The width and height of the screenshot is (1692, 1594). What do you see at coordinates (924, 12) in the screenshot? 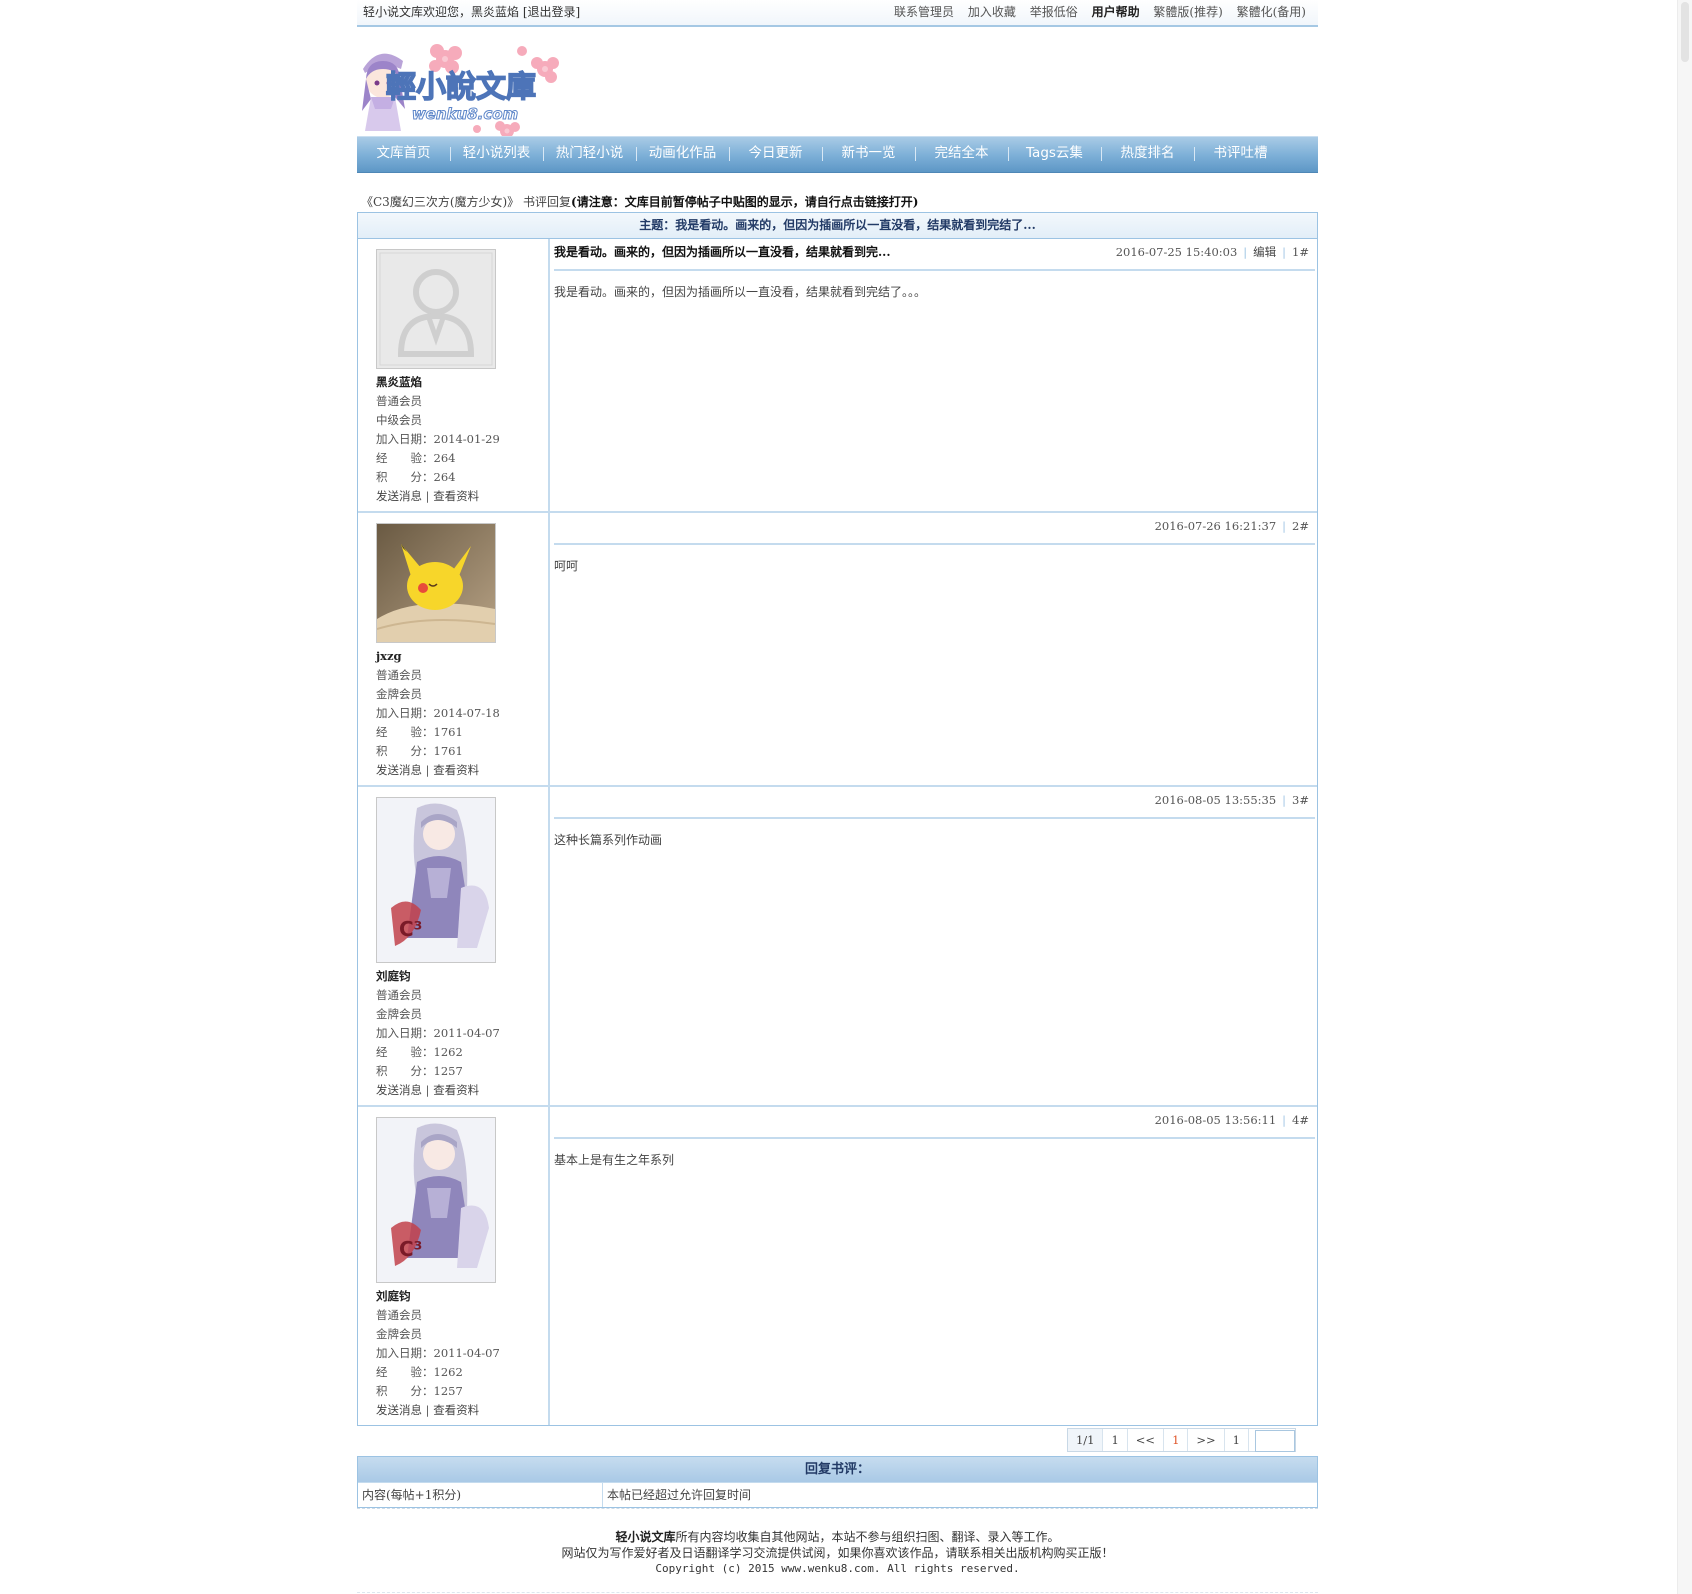
I see `contact-admin-link: 联系管理员` at bounding box center [924, 12].